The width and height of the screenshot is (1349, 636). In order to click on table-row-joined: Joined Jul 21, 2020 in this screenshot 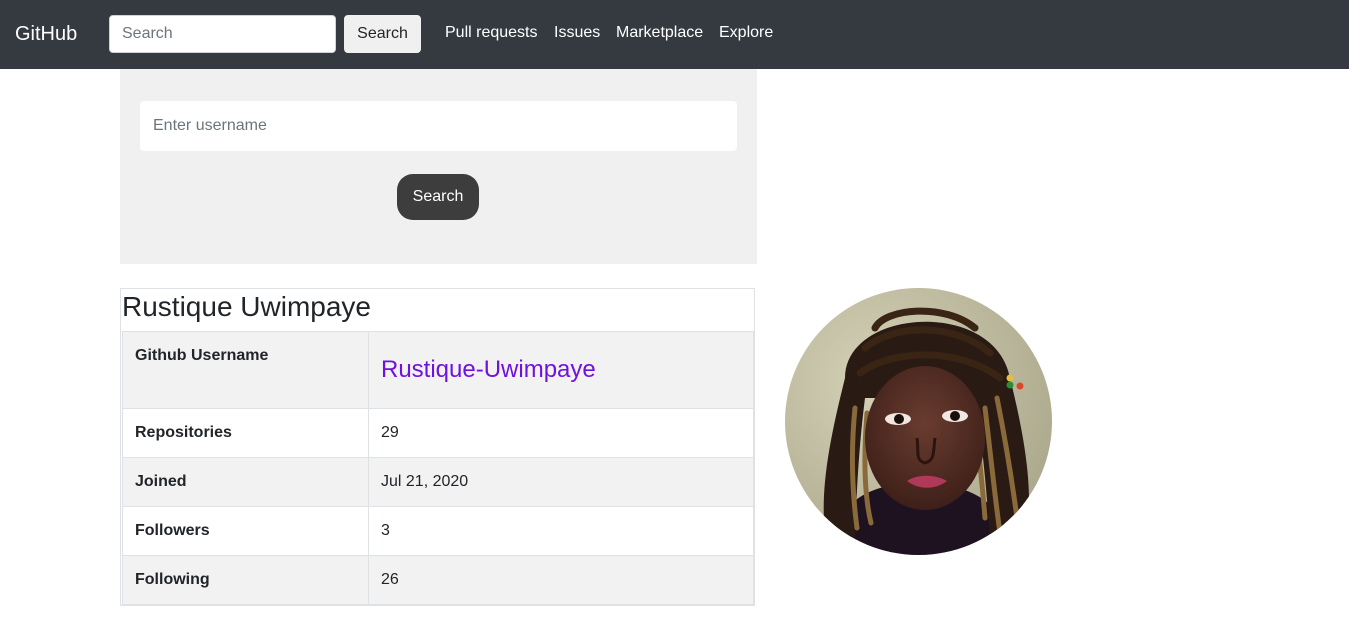, I will do `click(438, 482)`.